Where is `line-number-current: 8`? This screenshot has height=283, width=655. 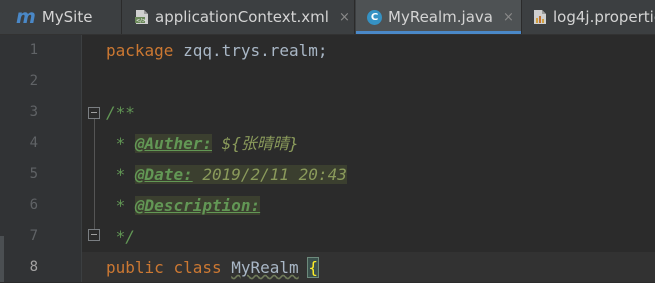
line-number-current: 8 is located at coordinates (33, 267).